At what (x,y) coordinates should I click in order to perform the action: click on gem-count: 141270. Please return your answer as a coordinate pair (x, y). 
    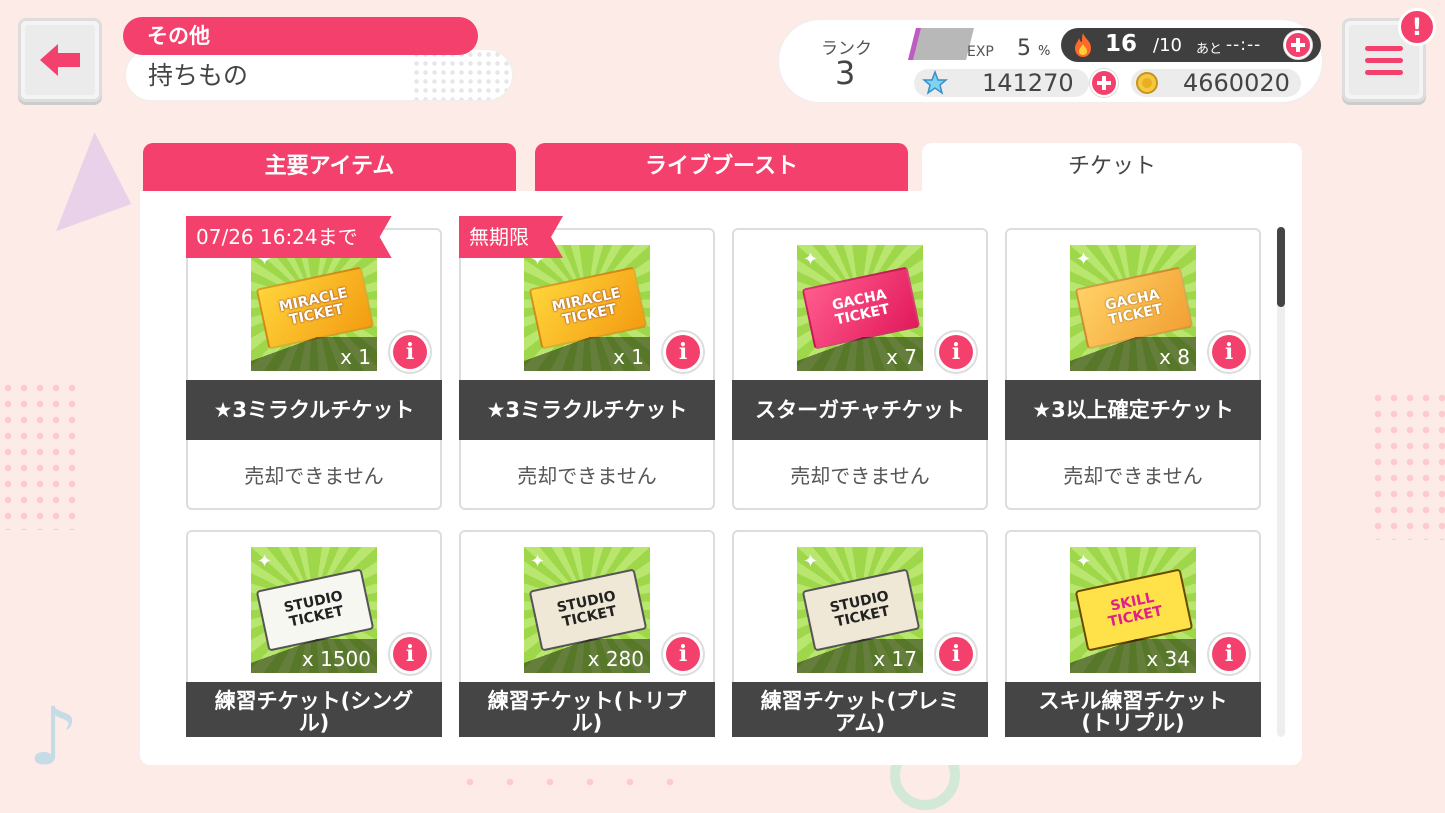
    Looking at the image, I should click on (1028, 83).